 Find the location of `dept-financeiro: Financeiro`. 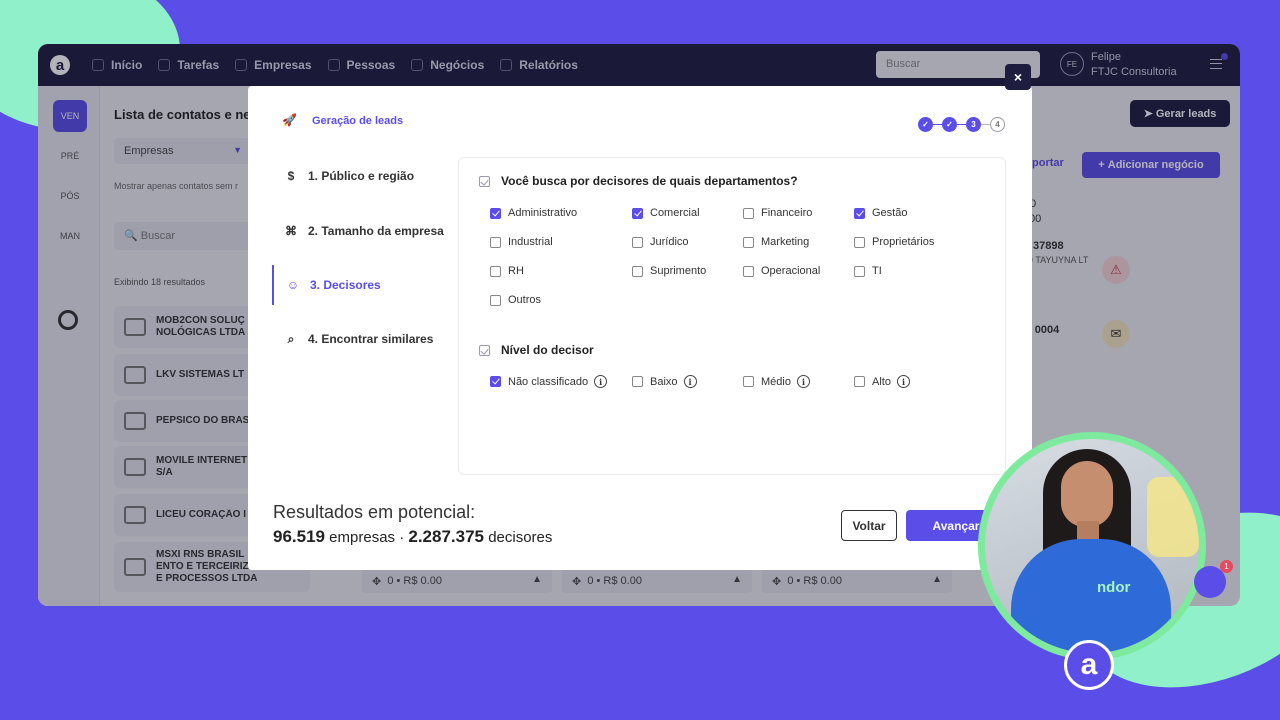

dept-financeiro: Financeiro is located at coordinates (777, 213).